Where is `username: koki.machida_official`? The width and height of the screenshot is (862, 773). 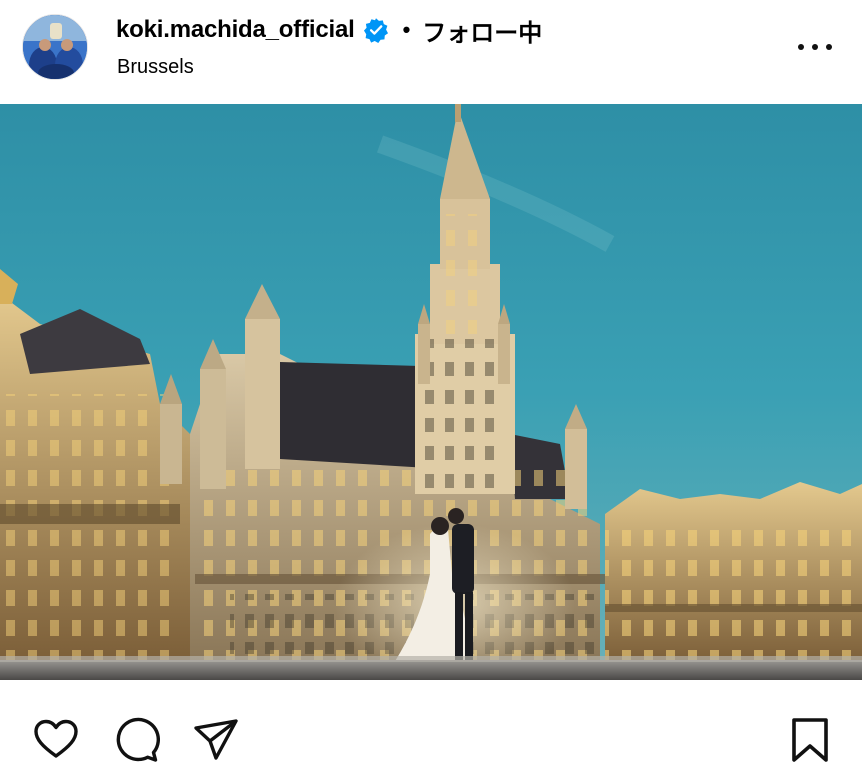 username: koki.machida_official is located at coordinates (235, 30).